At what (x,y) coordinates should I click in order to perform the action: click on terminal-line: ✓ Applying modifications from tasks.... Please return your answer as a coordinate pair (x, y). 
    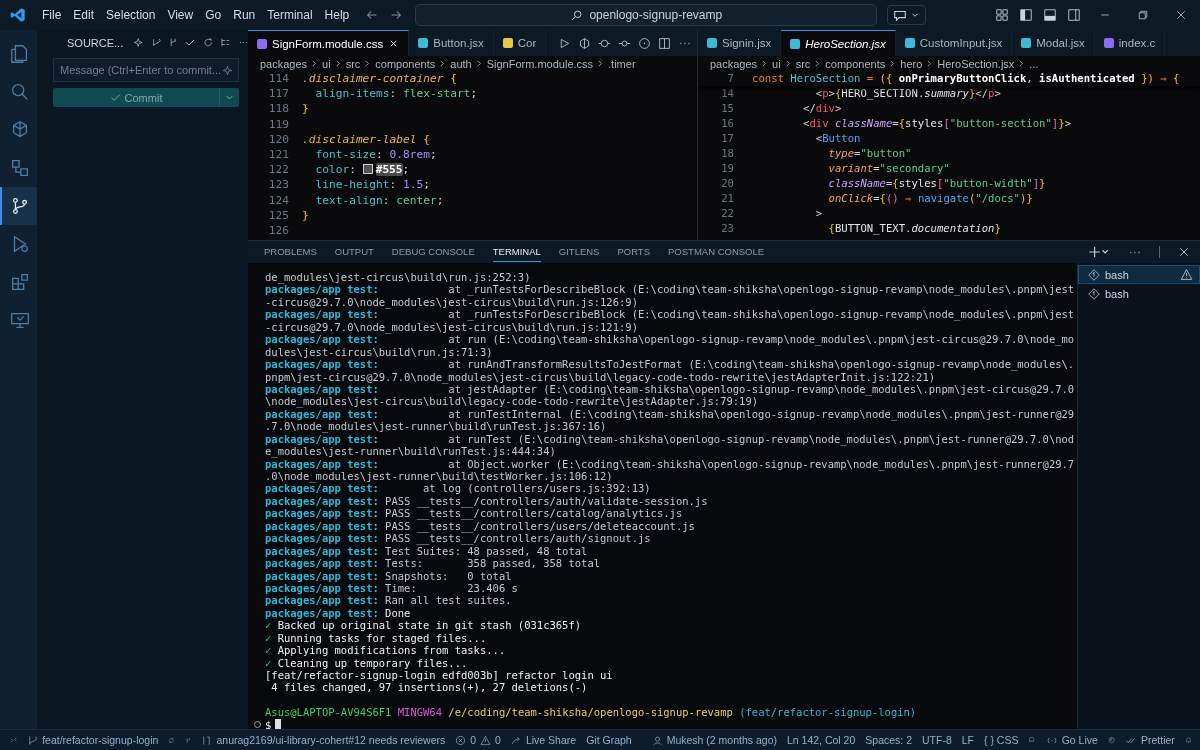
    Looking at the image, I should click on (386, 650).